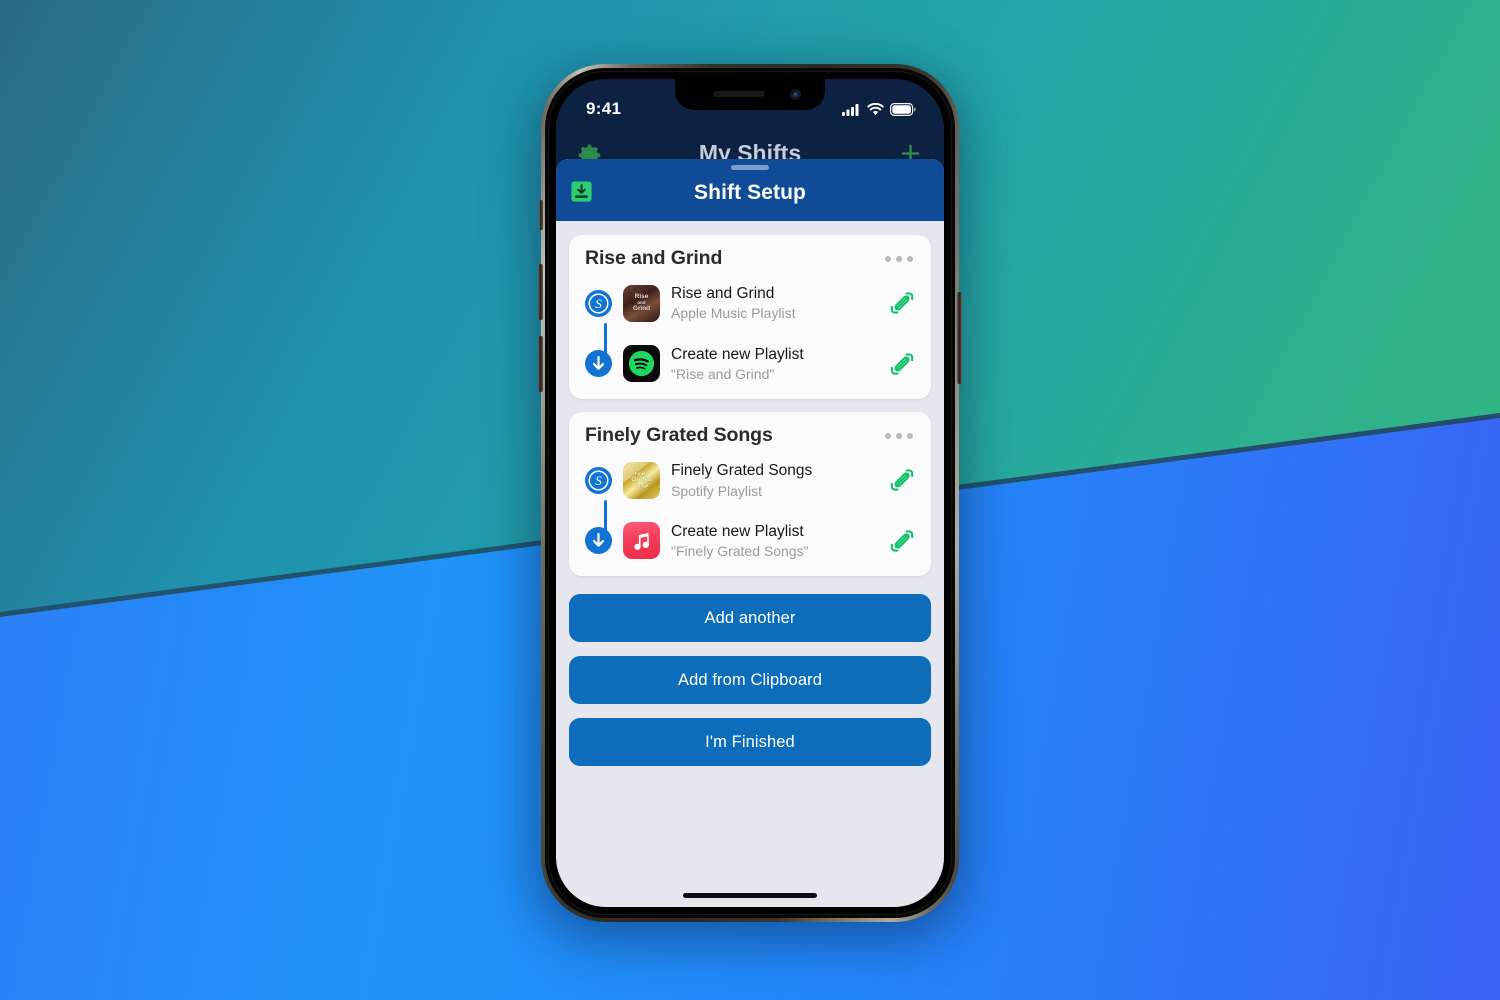  What do you see at coordinates (875, 108) in the screenshot?
I see `wifi-icon` at bounding box center [875, 108].